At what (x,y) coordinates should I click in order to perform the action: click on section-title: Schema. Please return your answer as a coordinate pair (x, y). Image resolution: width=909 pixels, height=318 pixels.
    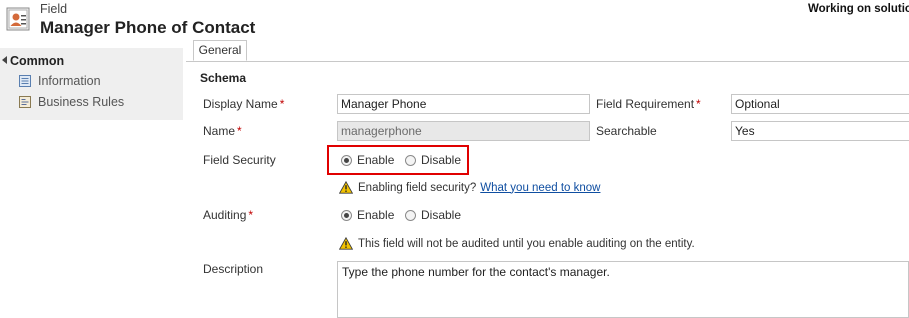
    Looking at the image, I should click on (223, 78).